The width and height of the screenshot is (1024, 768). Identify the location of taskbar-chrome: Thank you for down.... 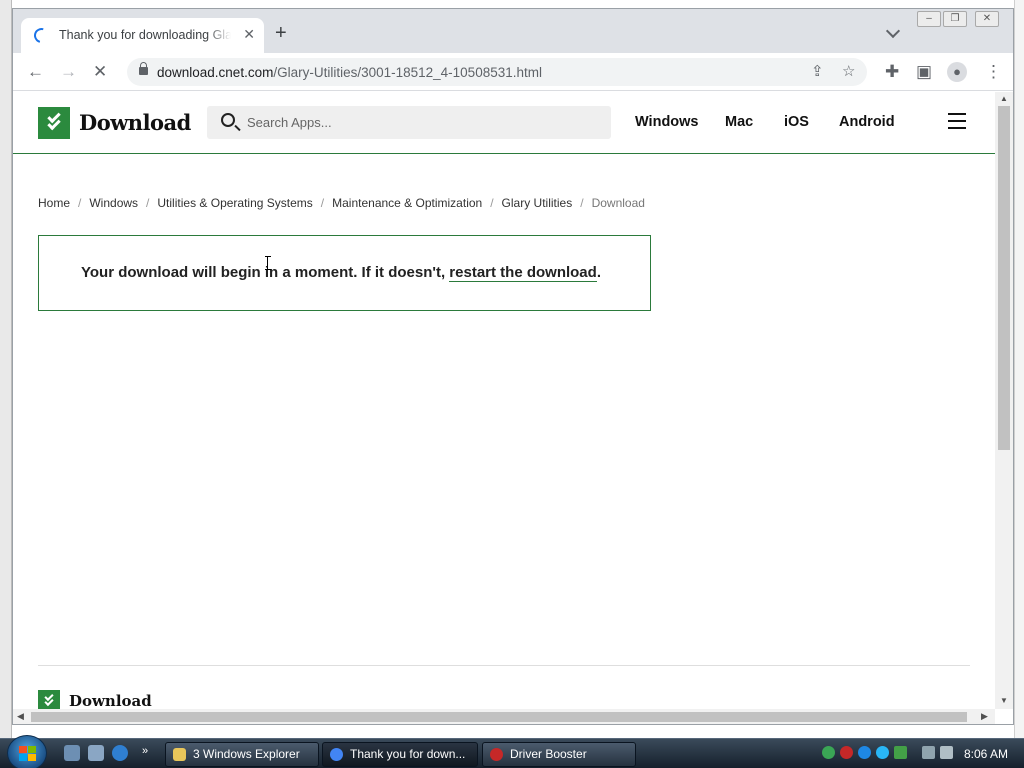
(400, 754).